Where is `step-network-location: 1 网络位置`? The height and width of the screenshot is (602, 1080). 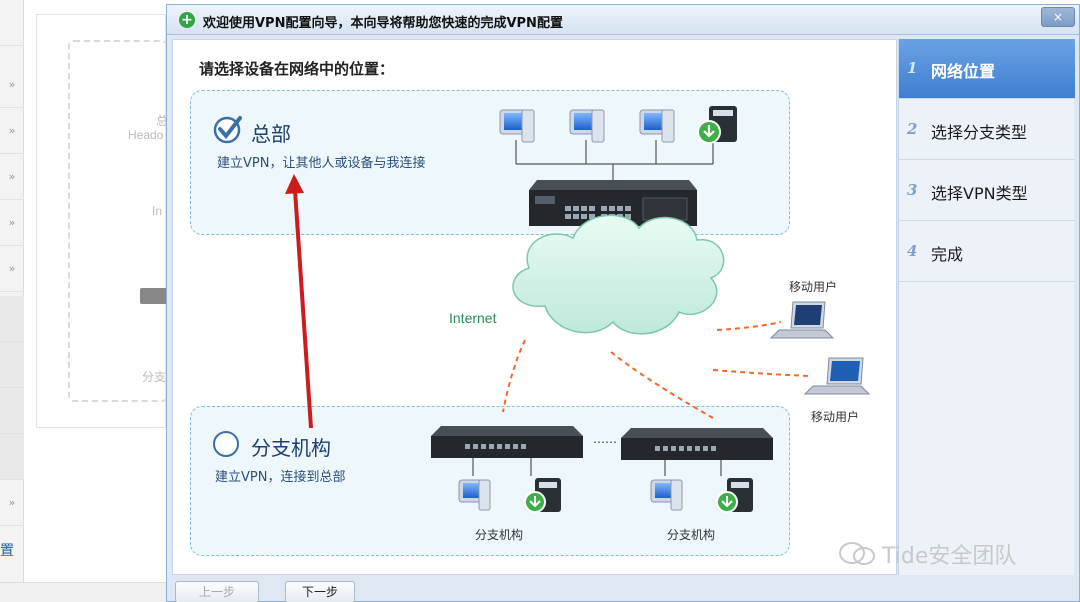 step-network-location: 1 网络位置 is located at coordinates (987, 69).